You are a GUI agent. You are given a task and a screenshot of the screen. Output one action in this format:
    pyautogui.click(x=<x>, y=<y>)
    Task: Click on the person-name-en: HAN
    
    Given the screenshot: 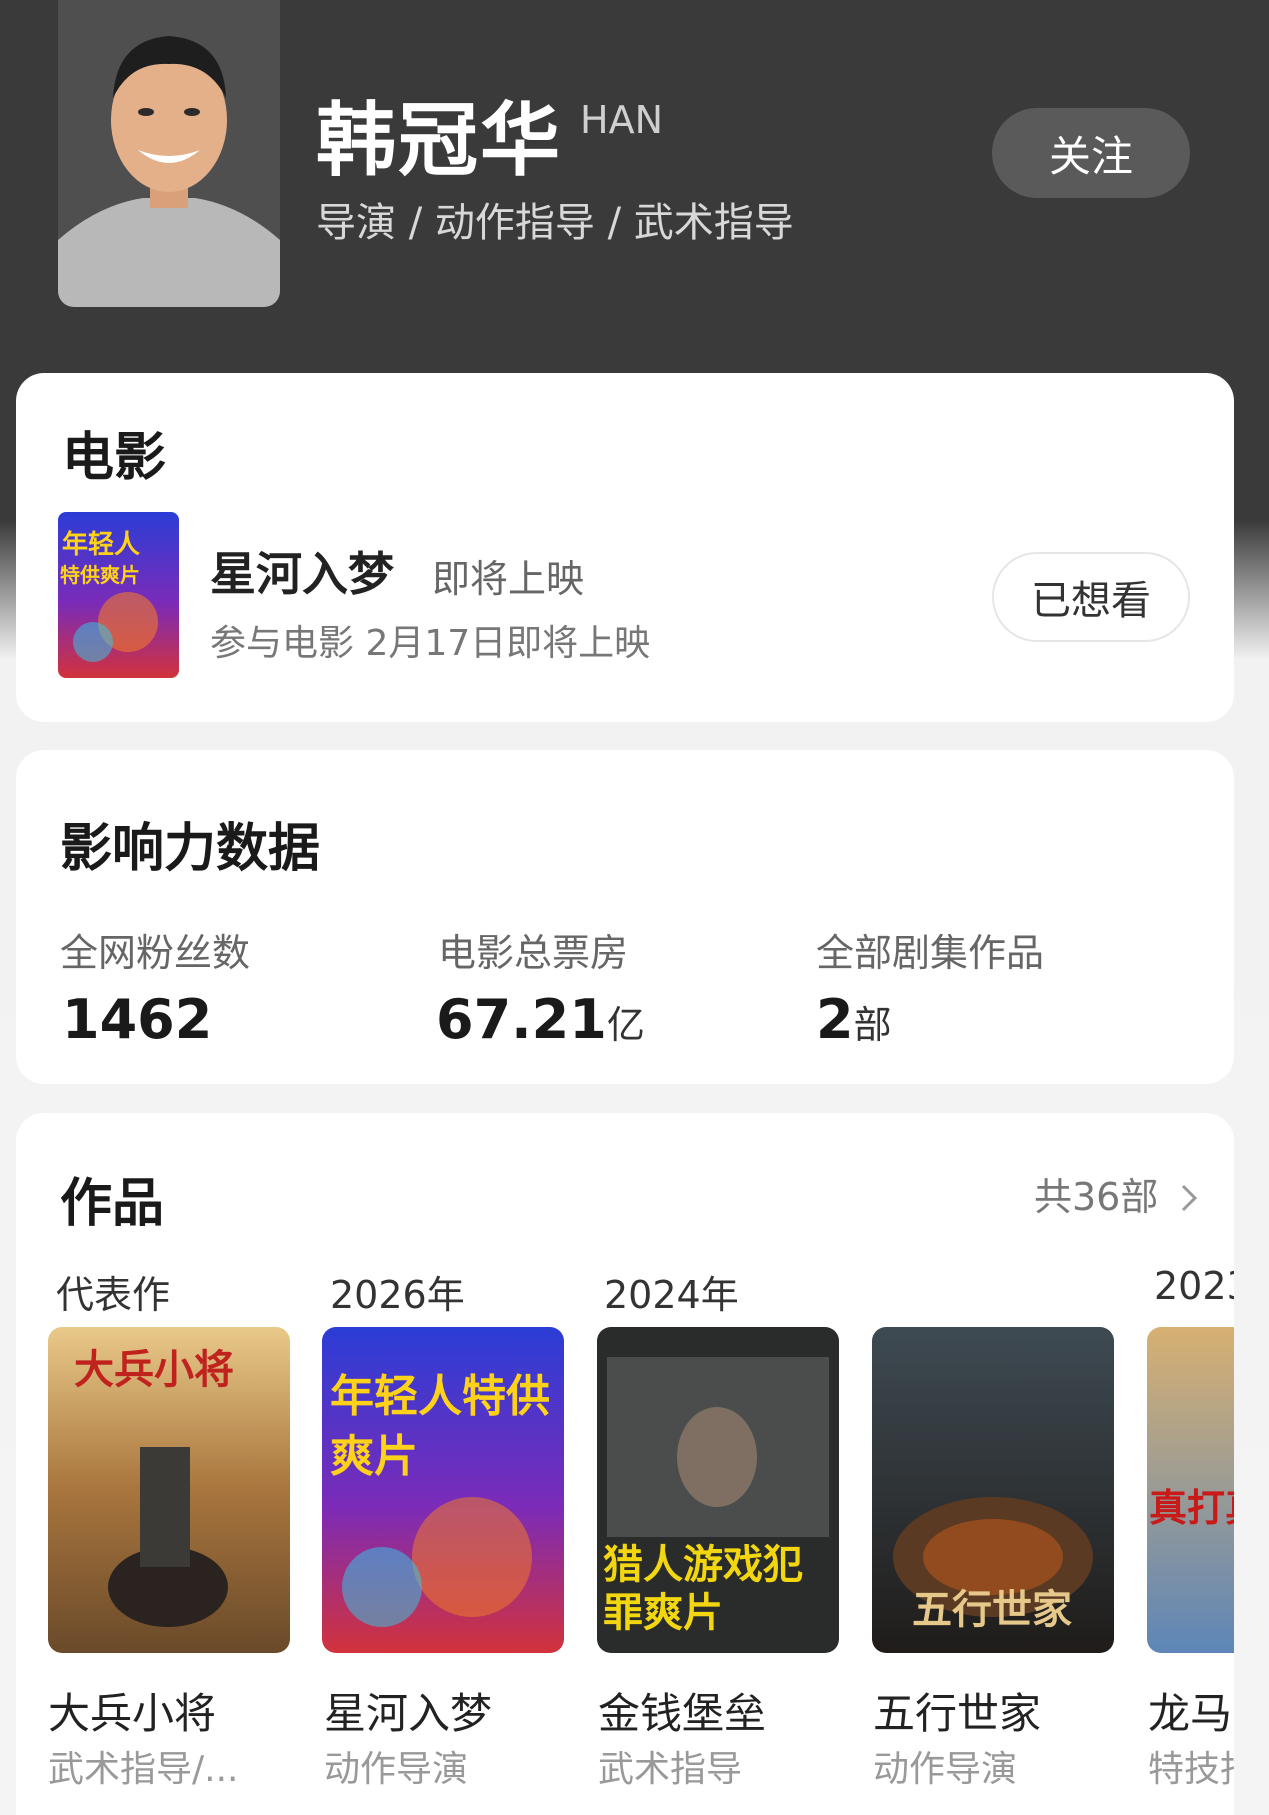 What is the action you would take?
    pyautogui.click(x=621, y=120)
    